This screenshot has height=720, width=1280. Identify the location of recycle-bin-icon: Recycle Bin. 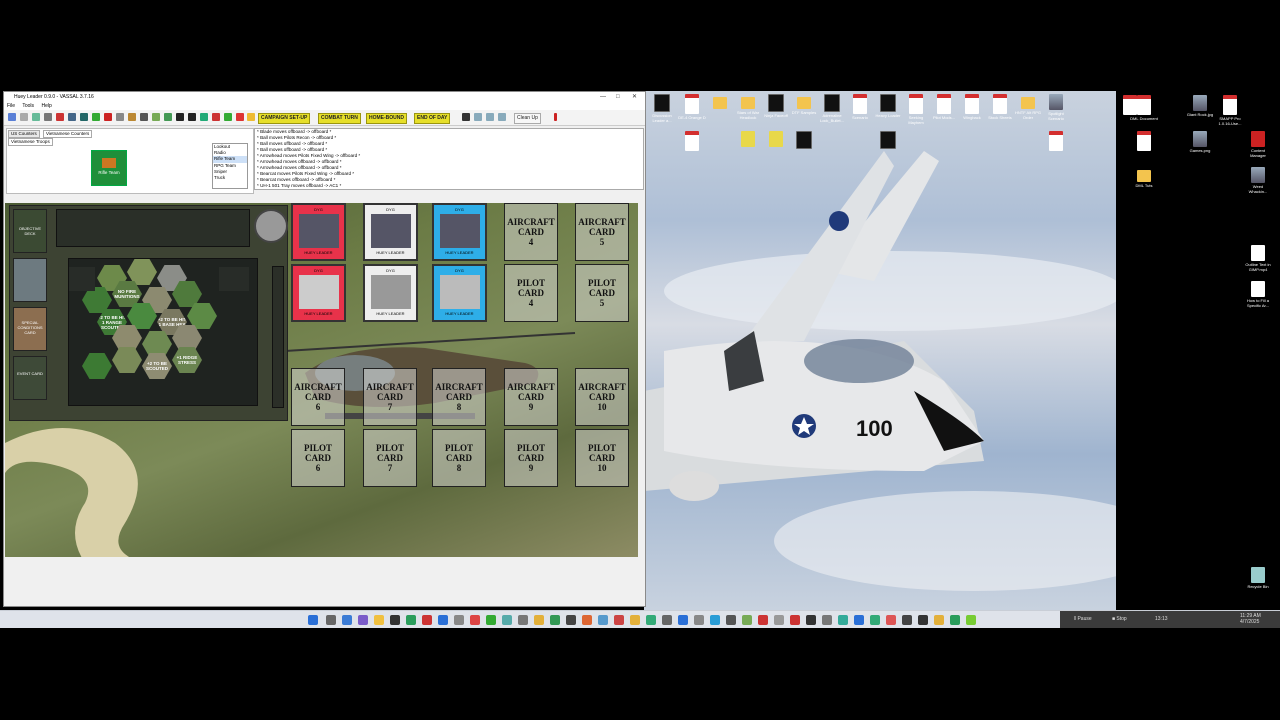
(1258, 578).